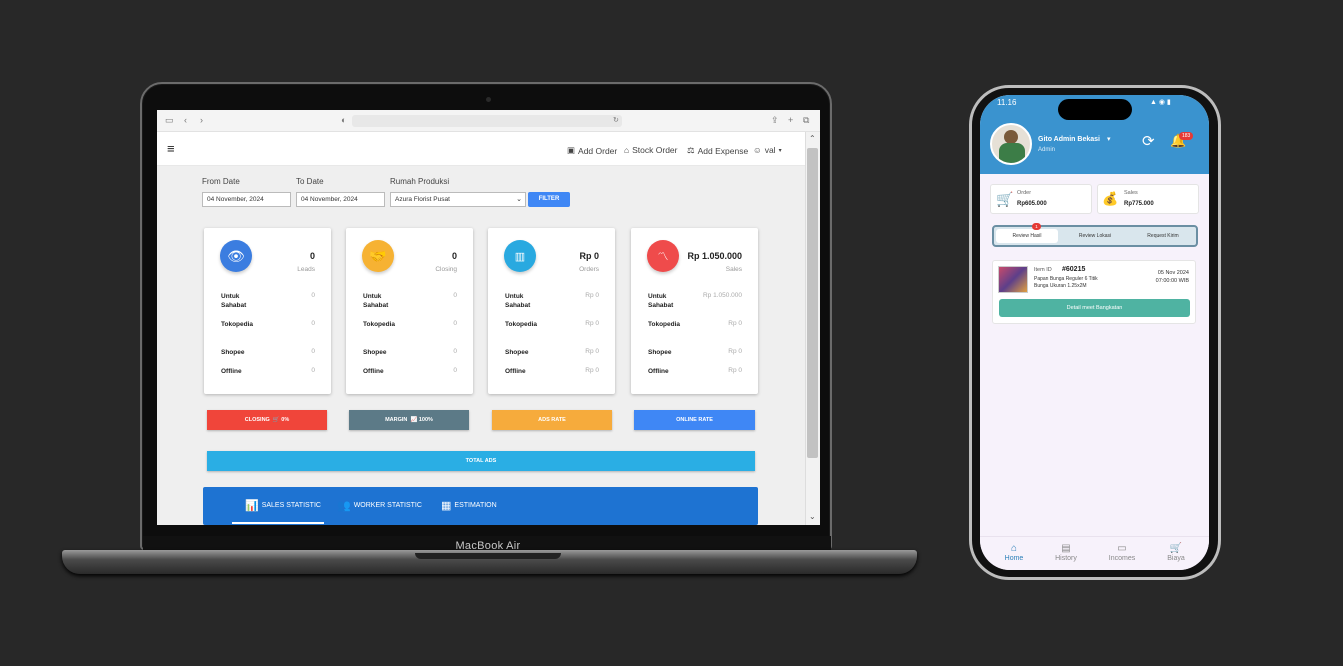 Image resolution: width=1343 pixels, height=666 pixels. What do you see at coordinates (812, 138) in the screenshot?
I see `scroll-up-icon: ⌃` at bounding box center [812, 138].